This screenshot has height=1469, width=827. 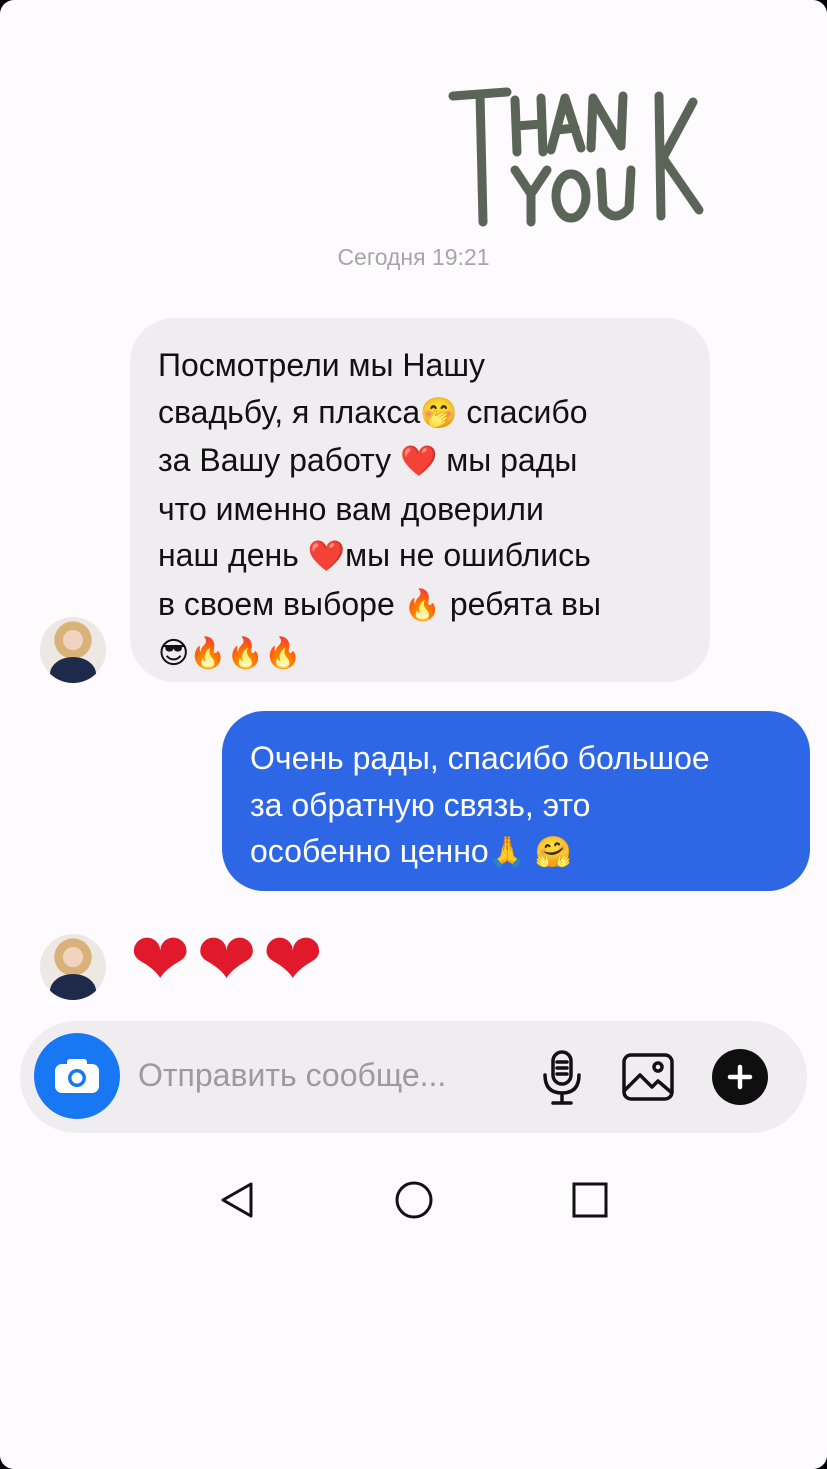 I want to click on pray-emoji: 🙏, so click(x=507, y=852).